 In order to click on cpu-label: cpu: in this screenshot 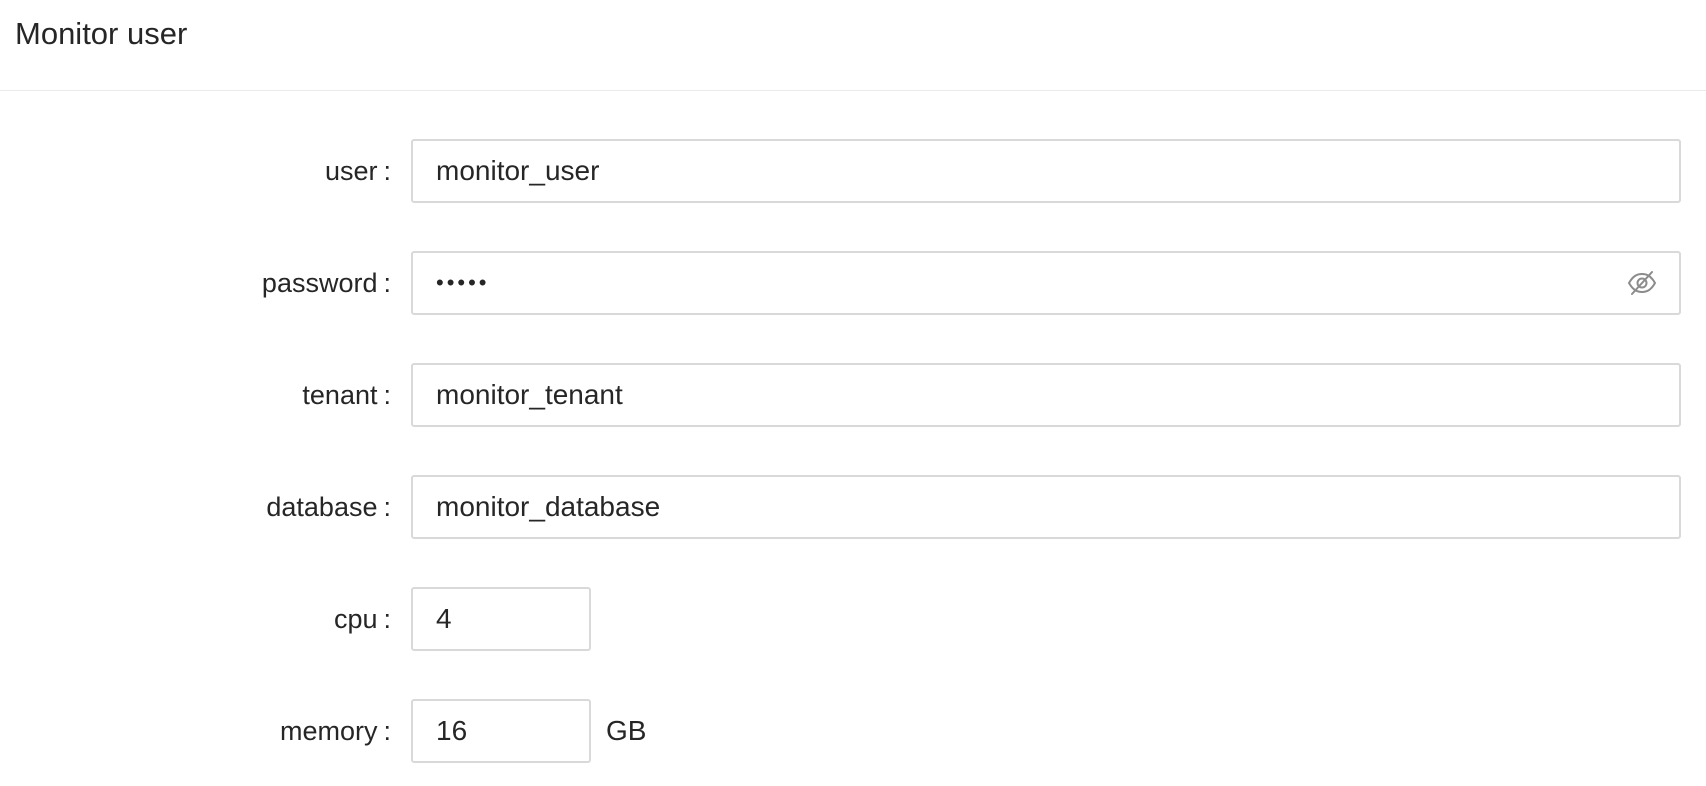, I will do `click(362, 619)`.